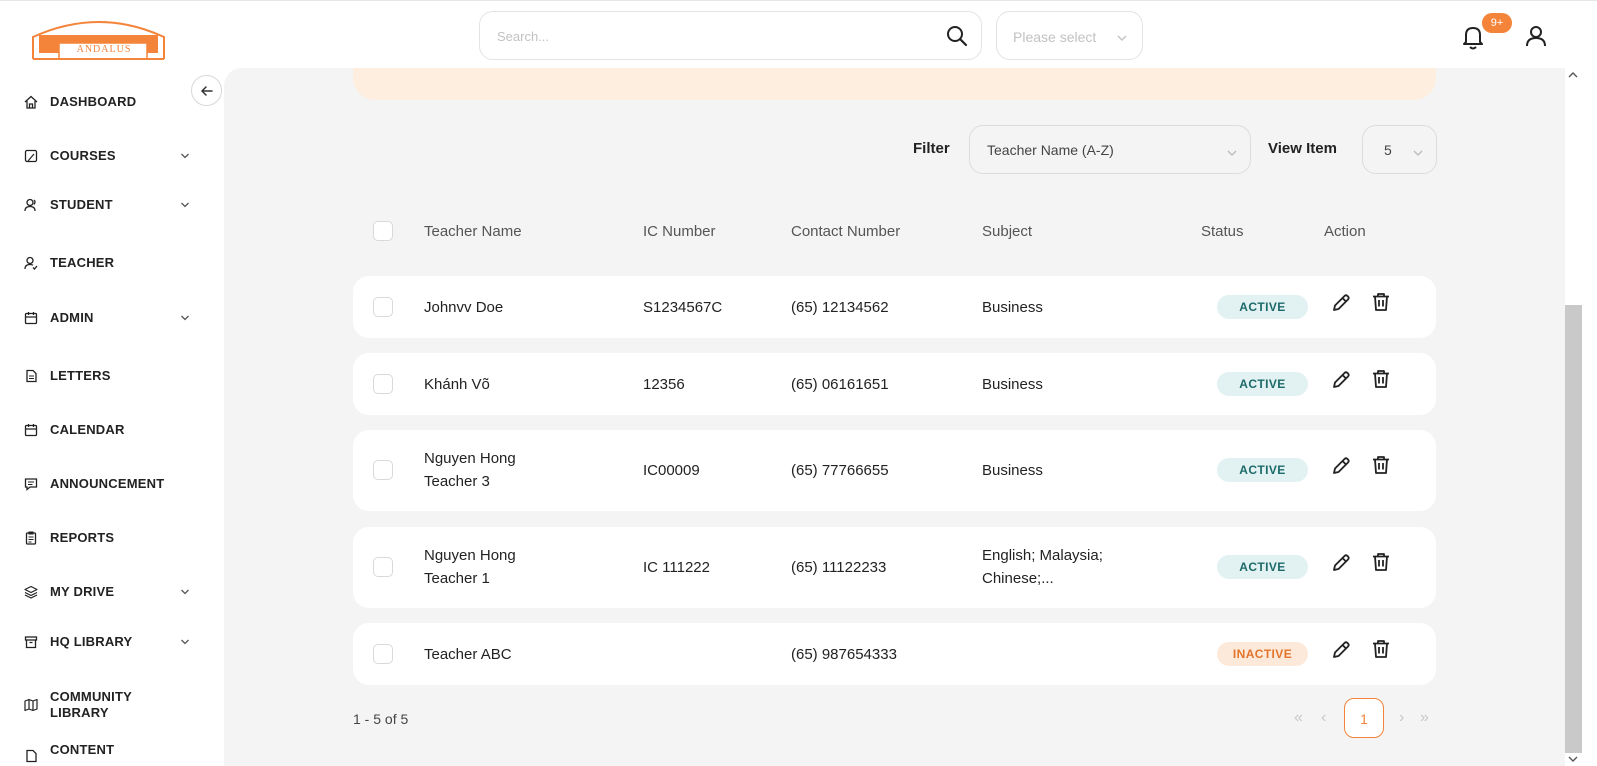  I want to click on view-item-value: 5, so click(1388, 150).